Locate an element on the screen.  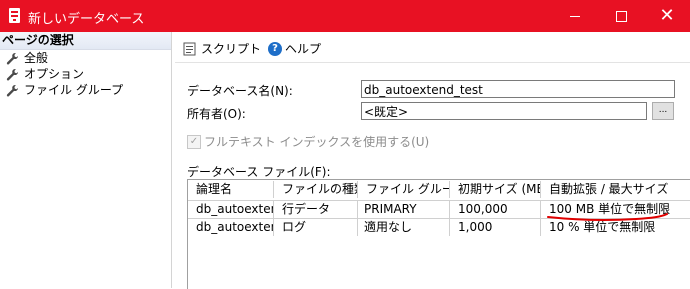
header-filegroup: ファイル グループ is located at coordinates (404, 189).